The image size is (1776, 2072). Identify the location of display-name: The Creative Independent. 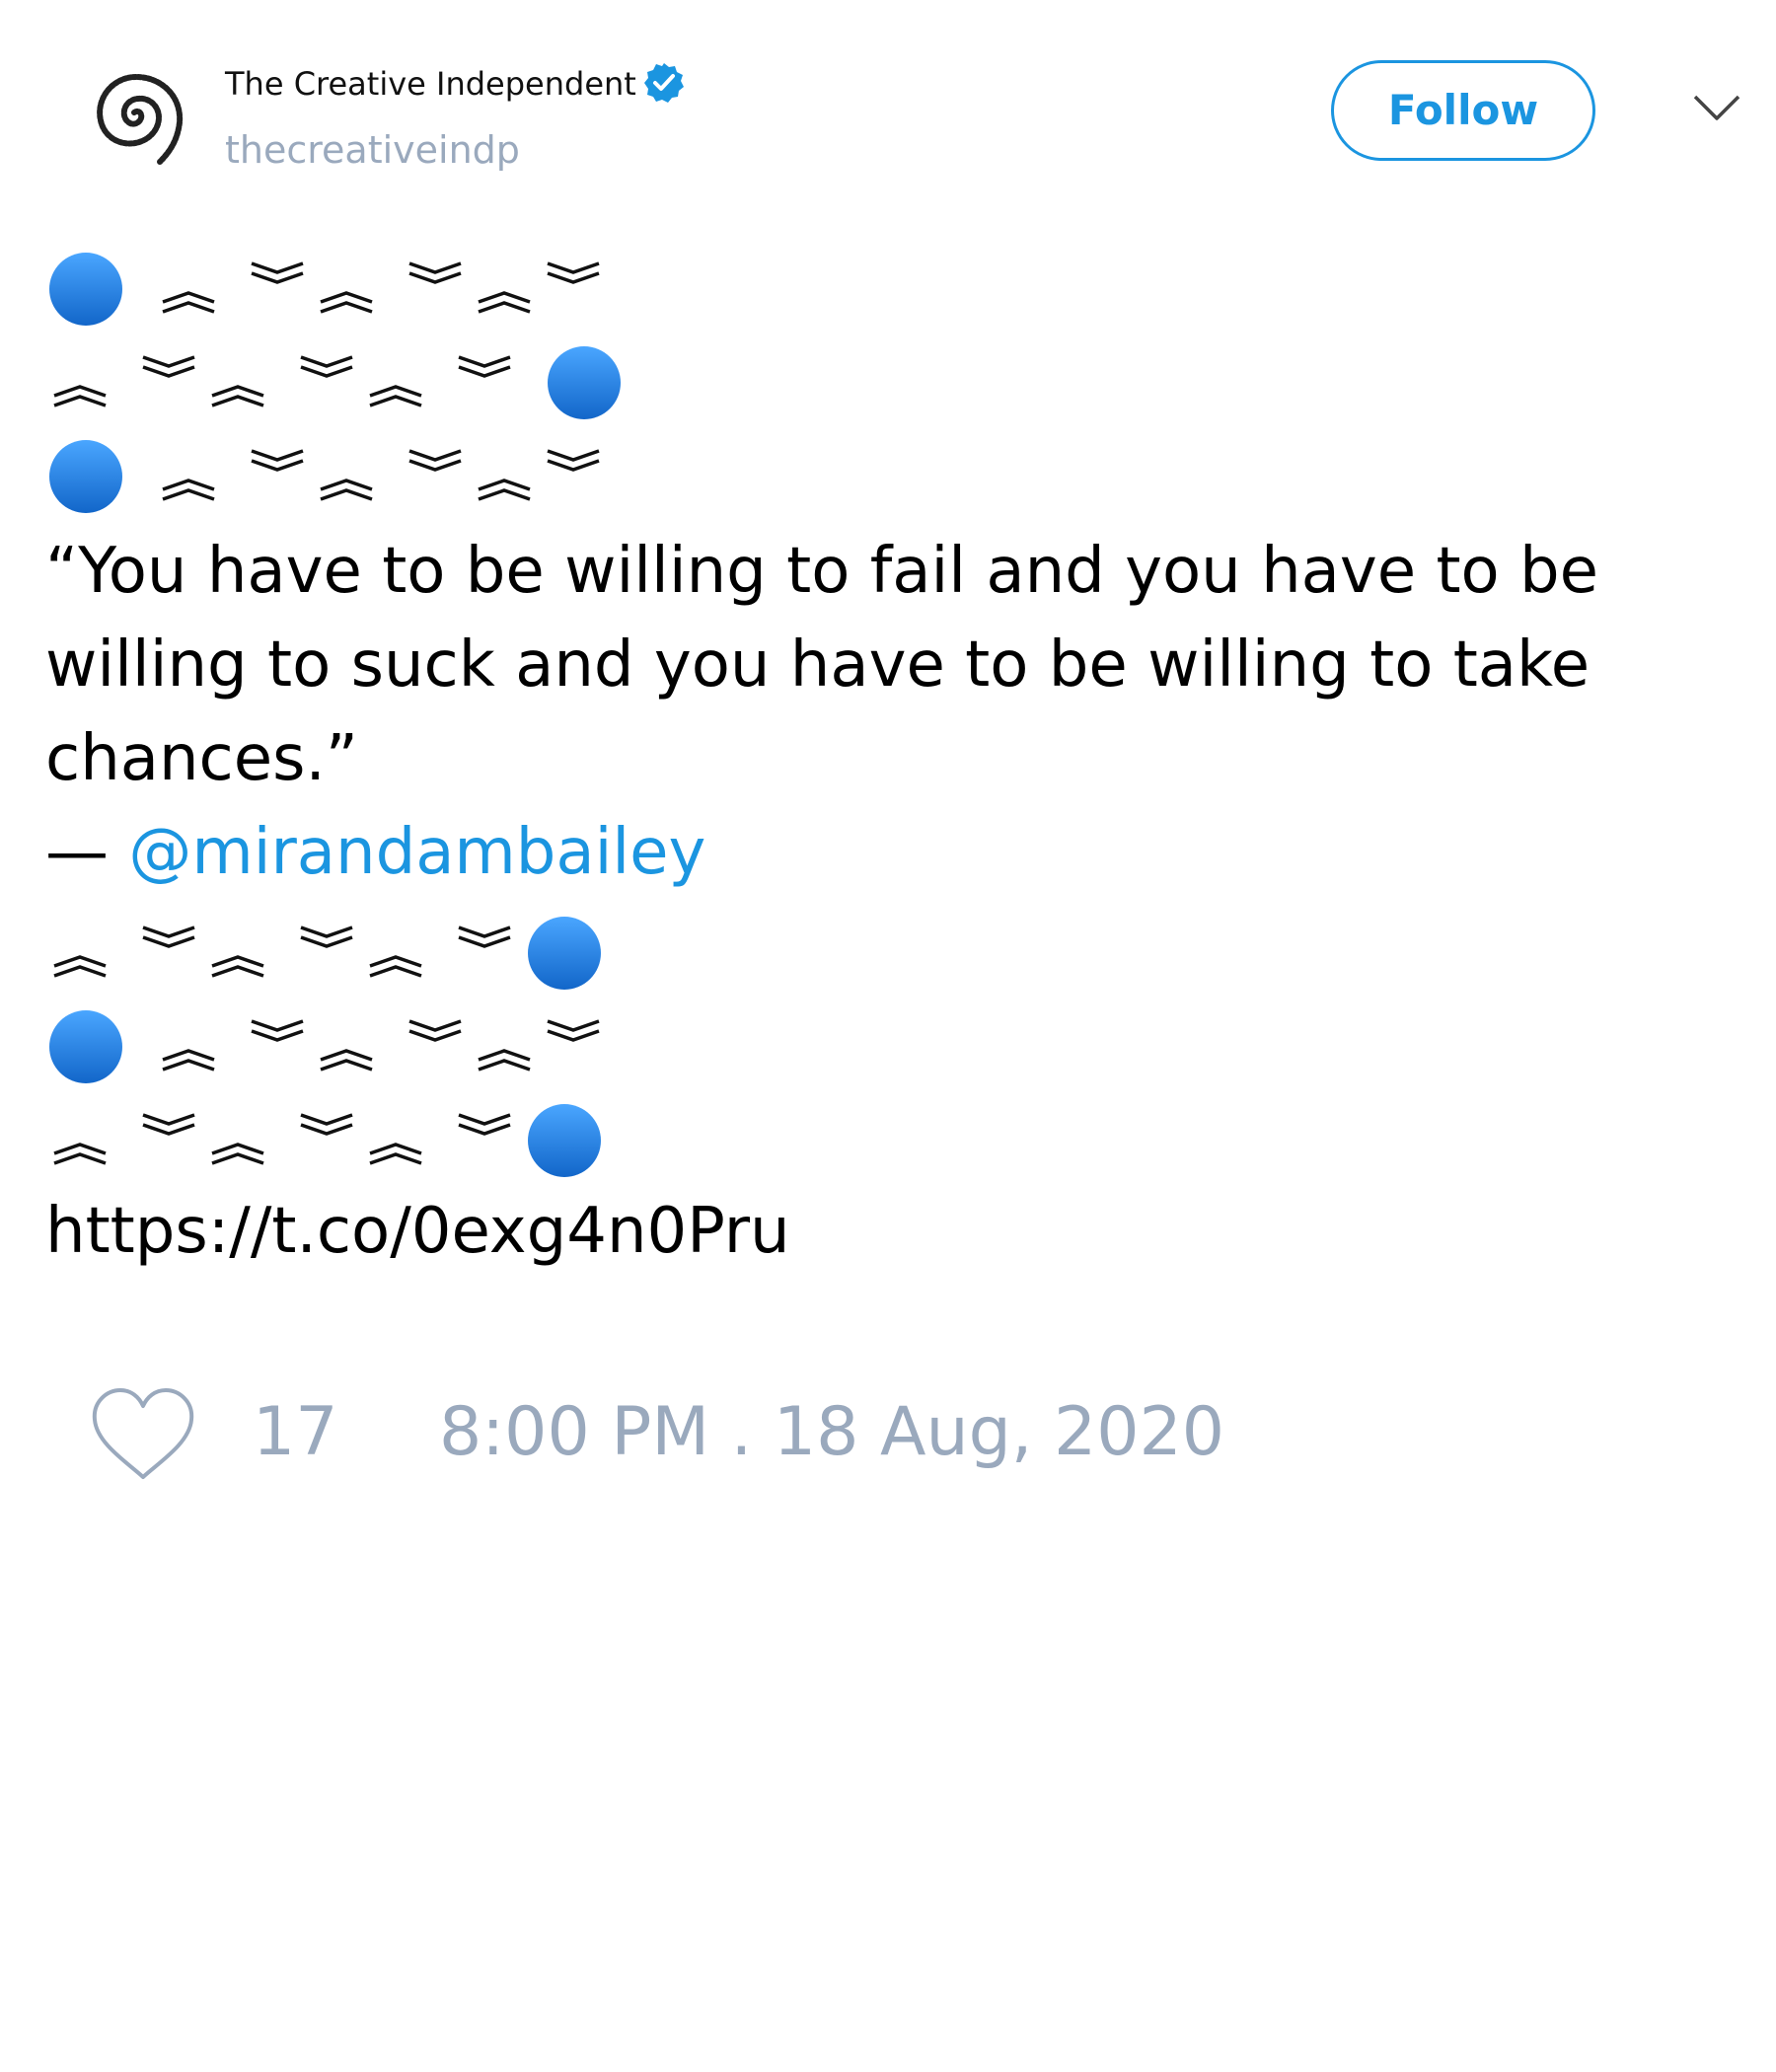
(455, 84).